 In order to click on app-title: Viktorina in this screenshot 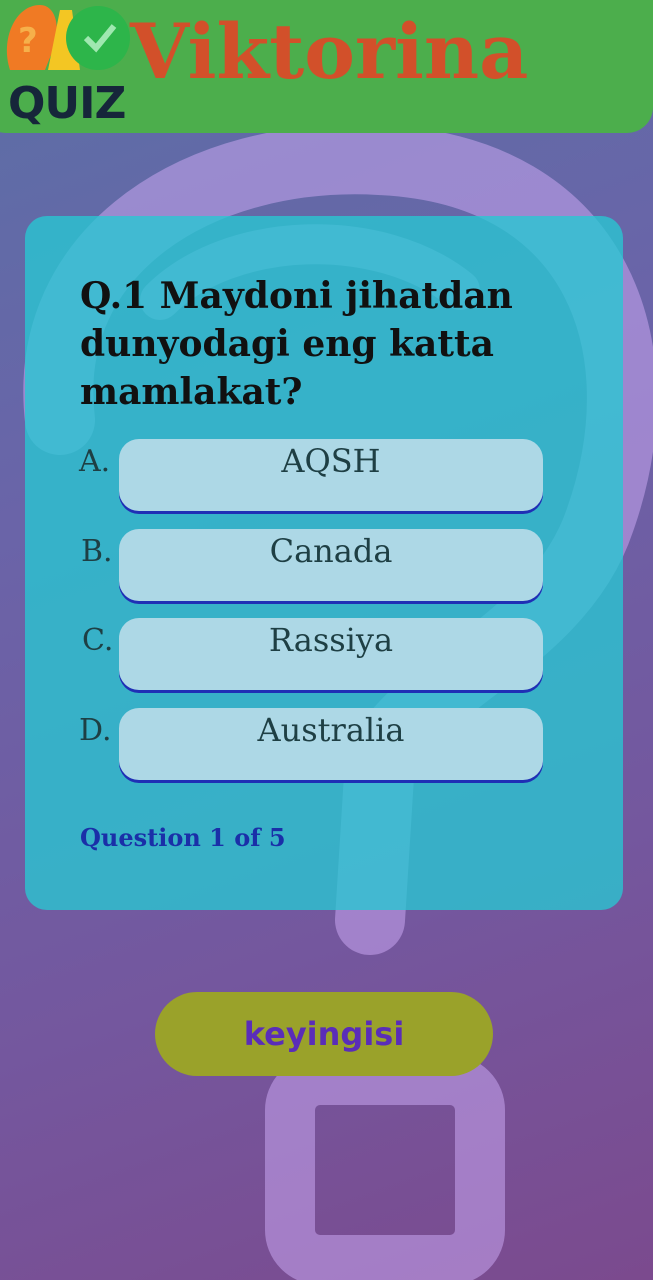, I will do `click(329, 51)`.